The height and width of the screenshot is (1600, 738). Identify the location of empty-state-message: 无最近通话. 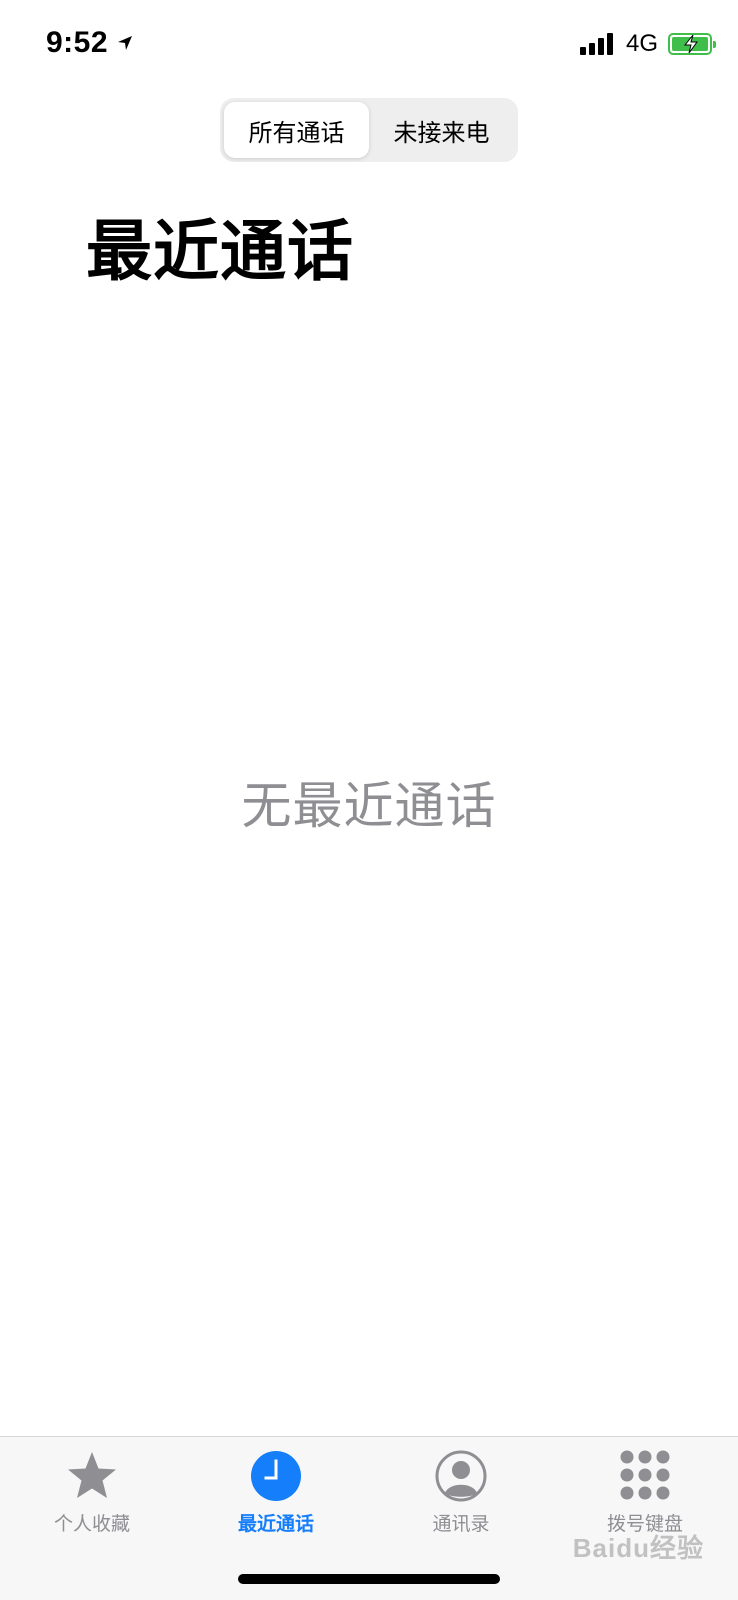
(369, 806).